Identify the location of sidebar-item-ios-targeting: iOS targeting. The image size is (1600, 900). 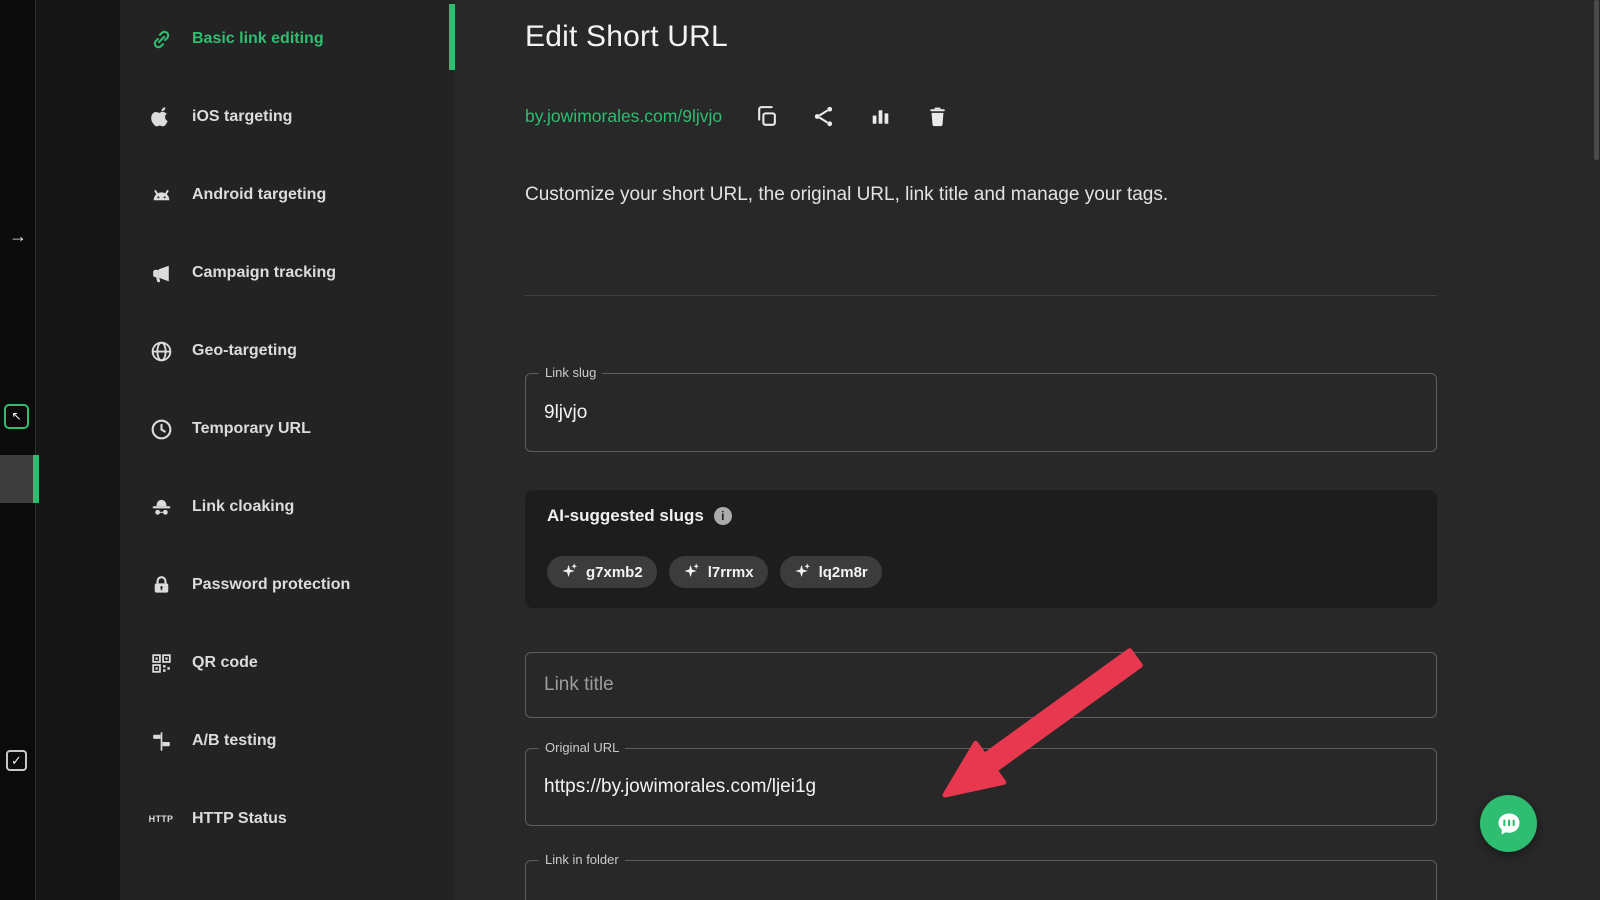
(287, 117).